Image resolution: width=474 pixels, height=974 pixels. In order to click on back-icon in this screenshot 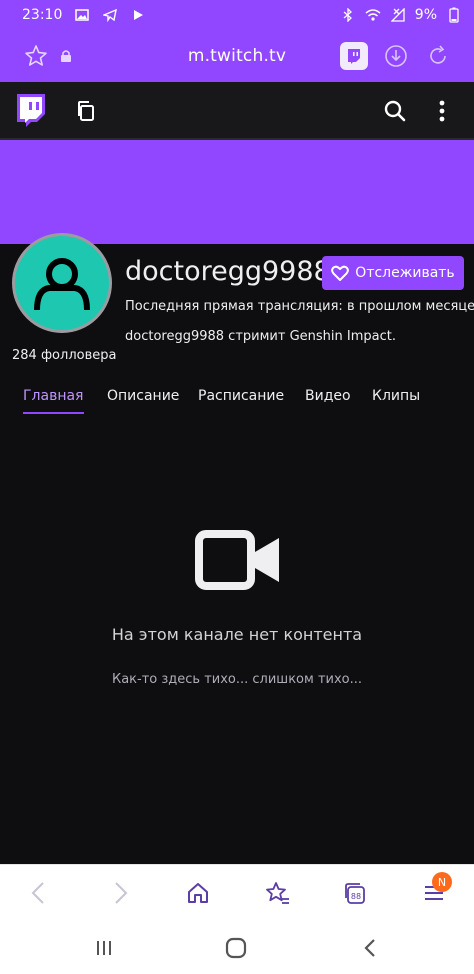, I will do `click(39, 893)`.